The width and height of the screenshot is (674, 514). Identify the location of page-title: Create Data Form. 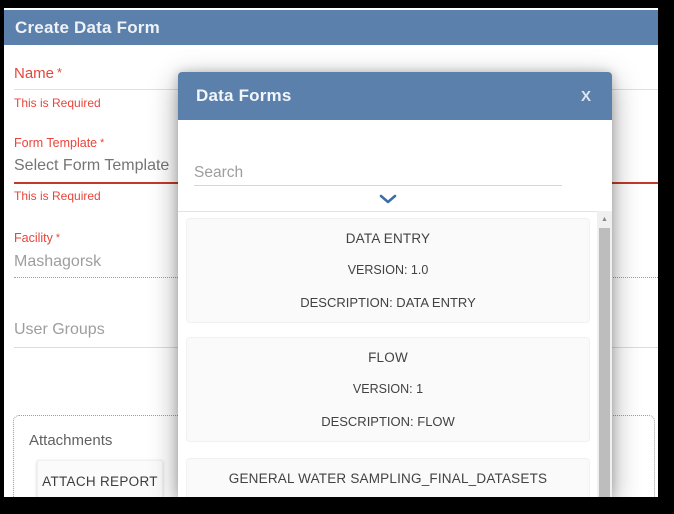
(87, 27).